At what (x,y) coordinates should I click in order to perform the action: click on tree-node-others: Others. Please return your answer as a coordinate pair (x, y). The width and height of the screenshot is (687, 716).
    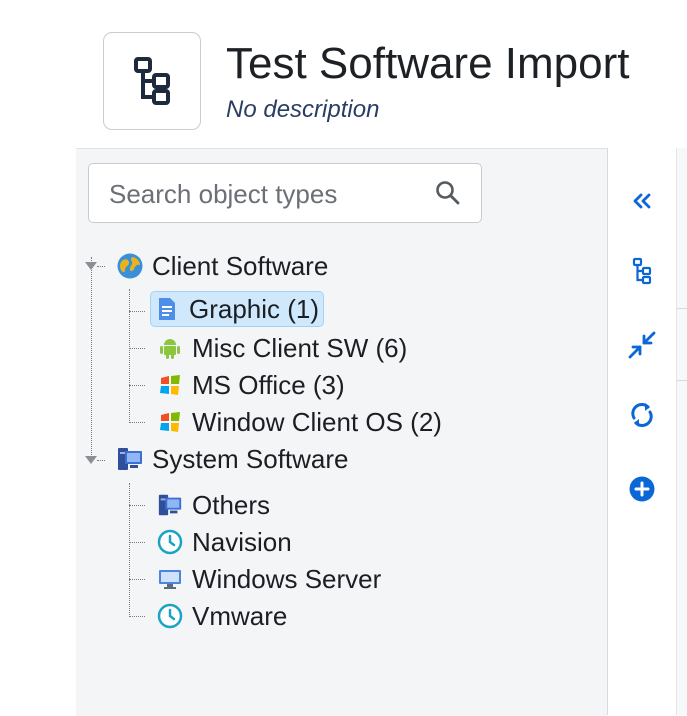
    Looking at the image, I should click on (213, 505).